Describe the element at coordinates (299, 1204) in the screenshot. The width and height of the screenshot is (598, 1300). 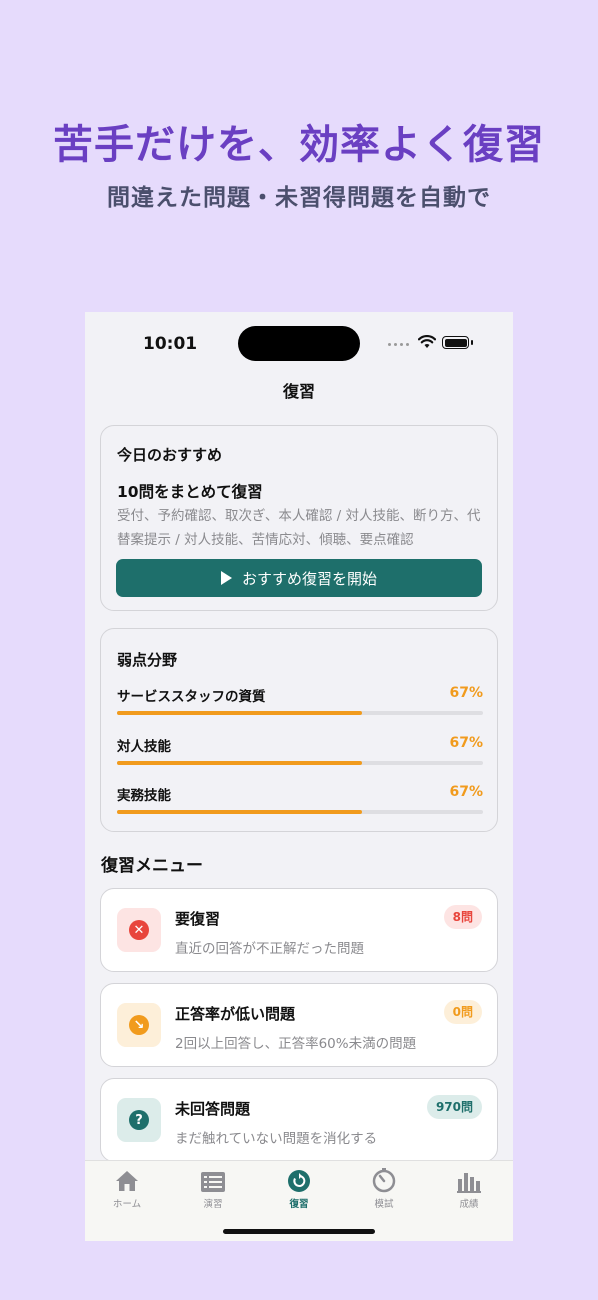
I see `tab-label: 復習` at that location.